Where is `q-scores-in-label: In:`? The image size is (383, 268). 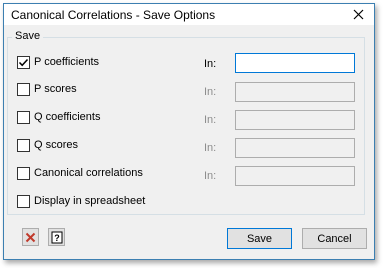
q-scores-in-label: In: is located at coordinates (210, 148).